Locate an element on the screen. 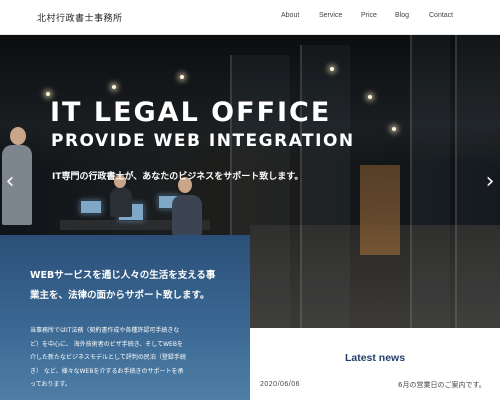 The image size is (500, 400). intro-body-line: ど）を中心に、 海外技術者のビザ手続き、そしてWEBを is located at coordinates (106, 344).